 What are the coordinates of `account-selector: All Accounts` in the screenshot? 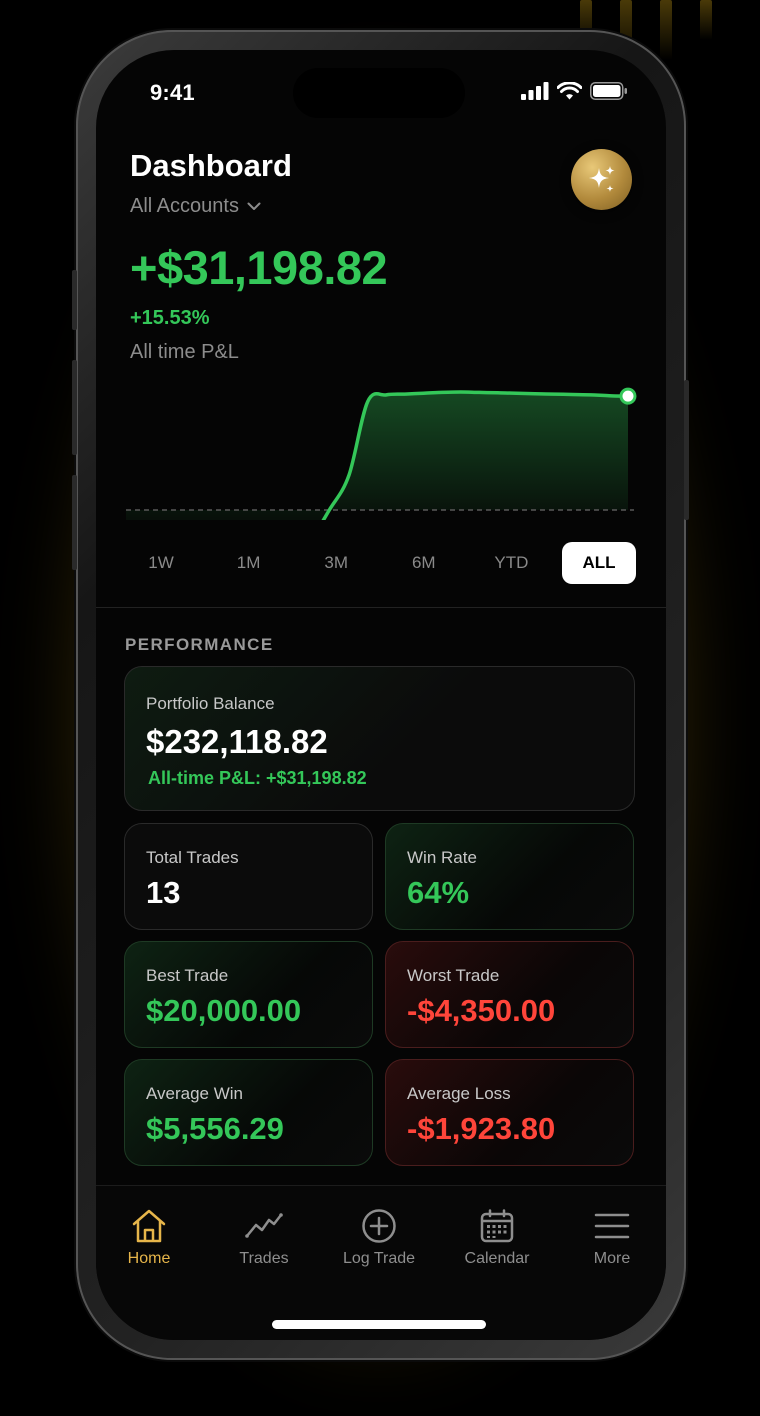 It's located at (195, 206).